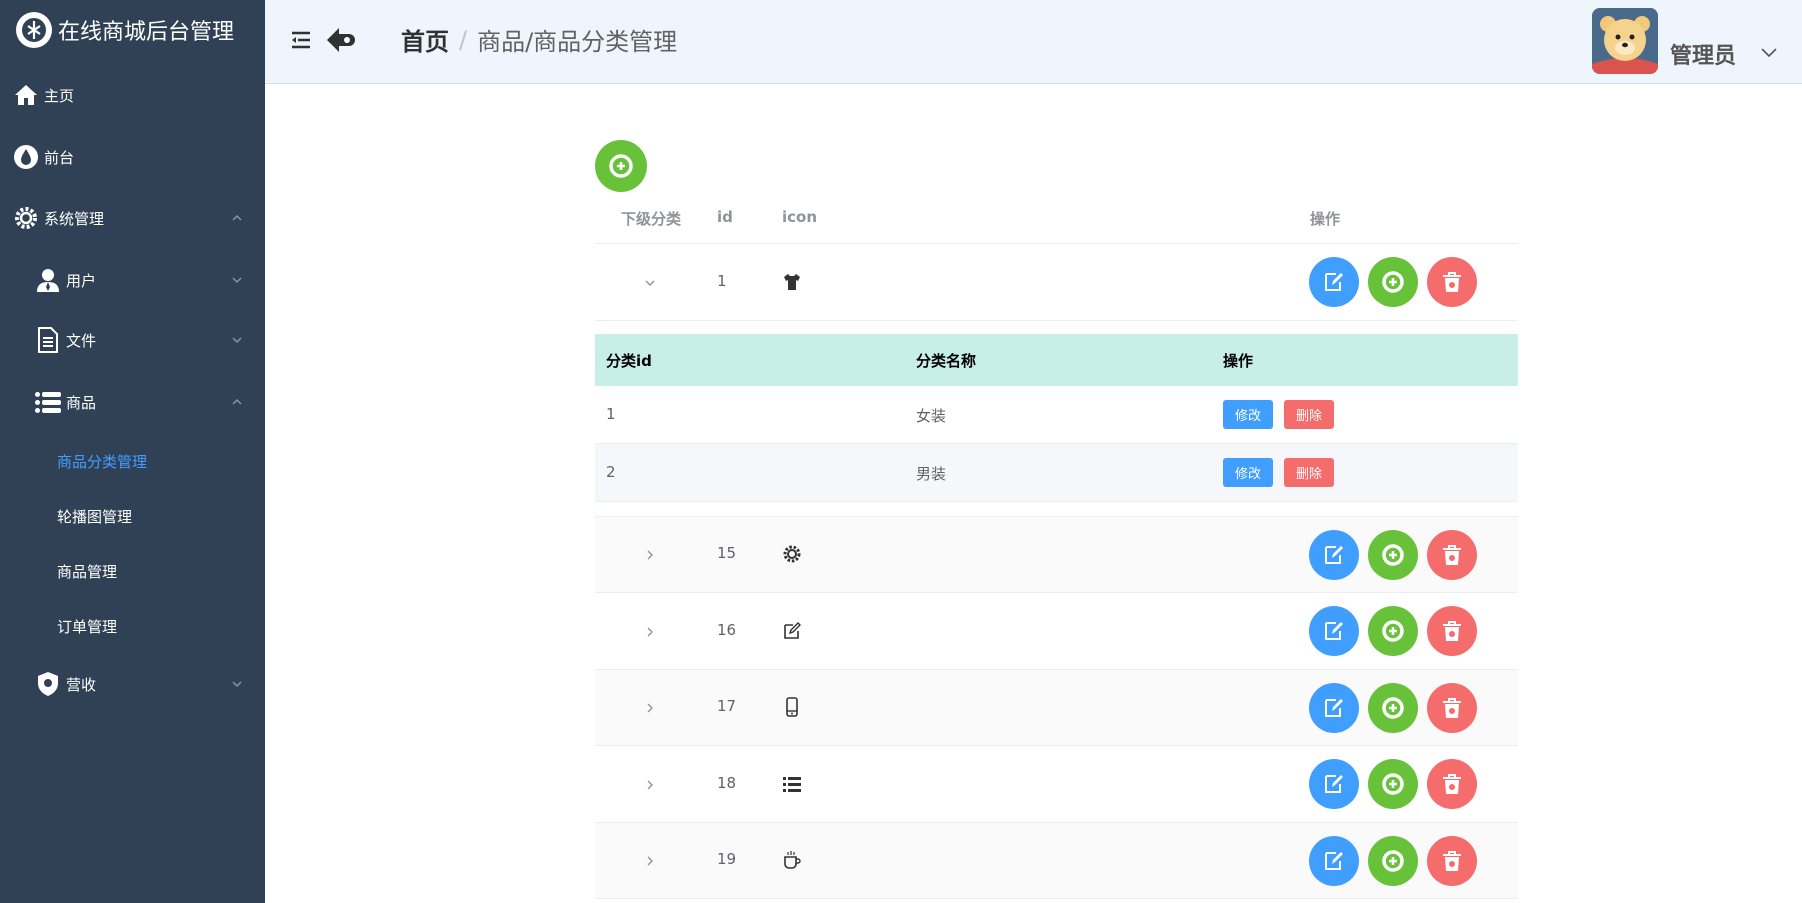  I want to click on menu-fold-icon, so click(301, 40).